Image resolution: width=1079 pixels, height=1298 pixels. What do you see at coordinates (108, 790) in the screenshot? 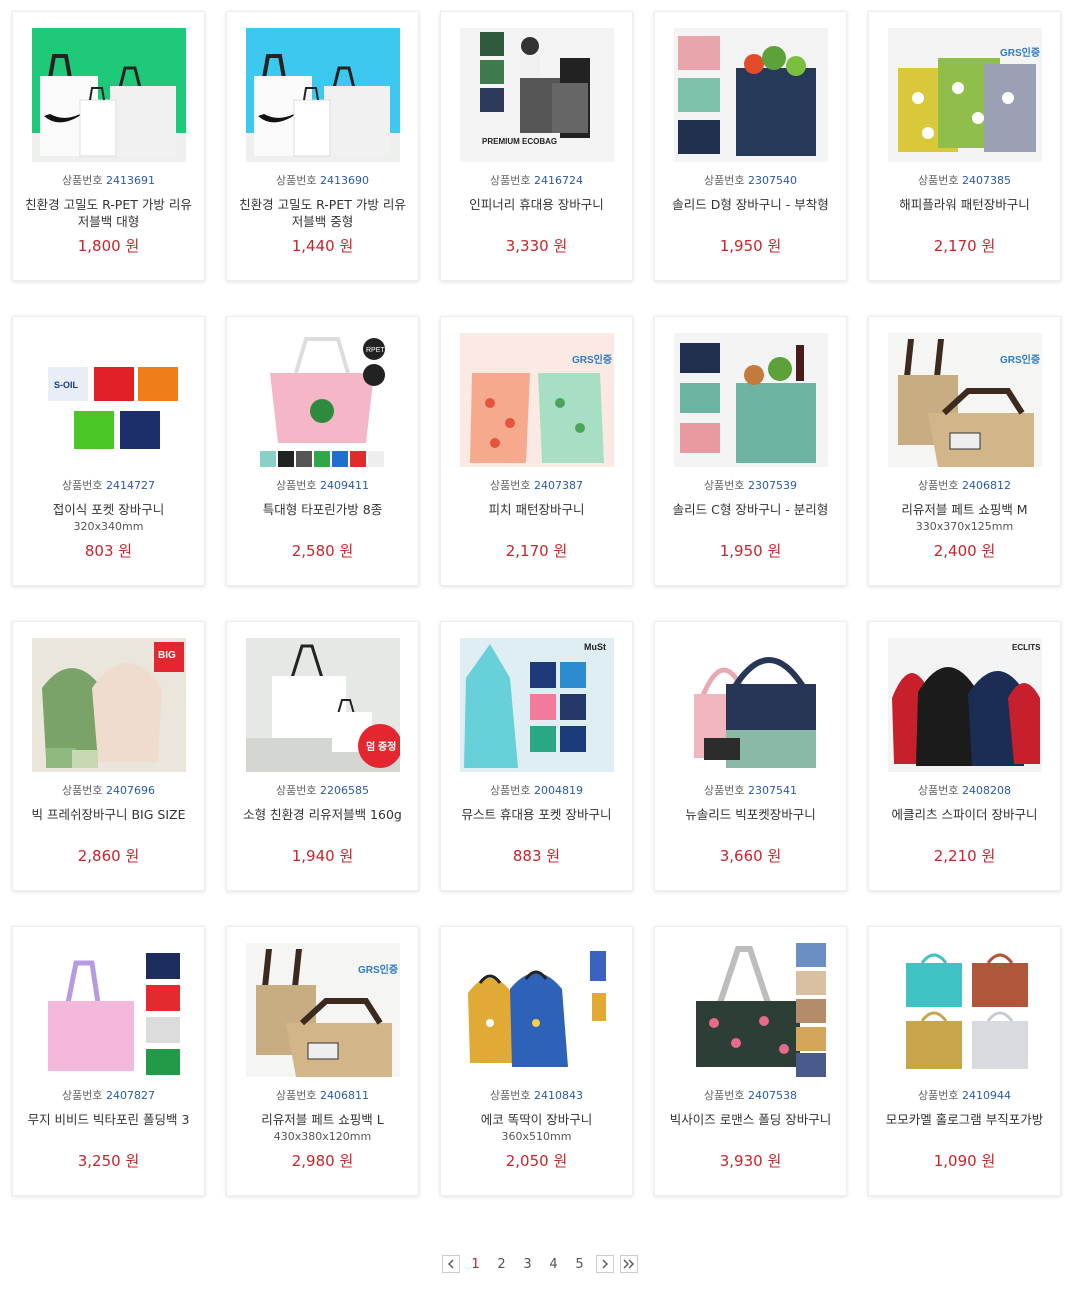
I see `product-code: 상품번호 2407696` at bounding box center [108, 790].